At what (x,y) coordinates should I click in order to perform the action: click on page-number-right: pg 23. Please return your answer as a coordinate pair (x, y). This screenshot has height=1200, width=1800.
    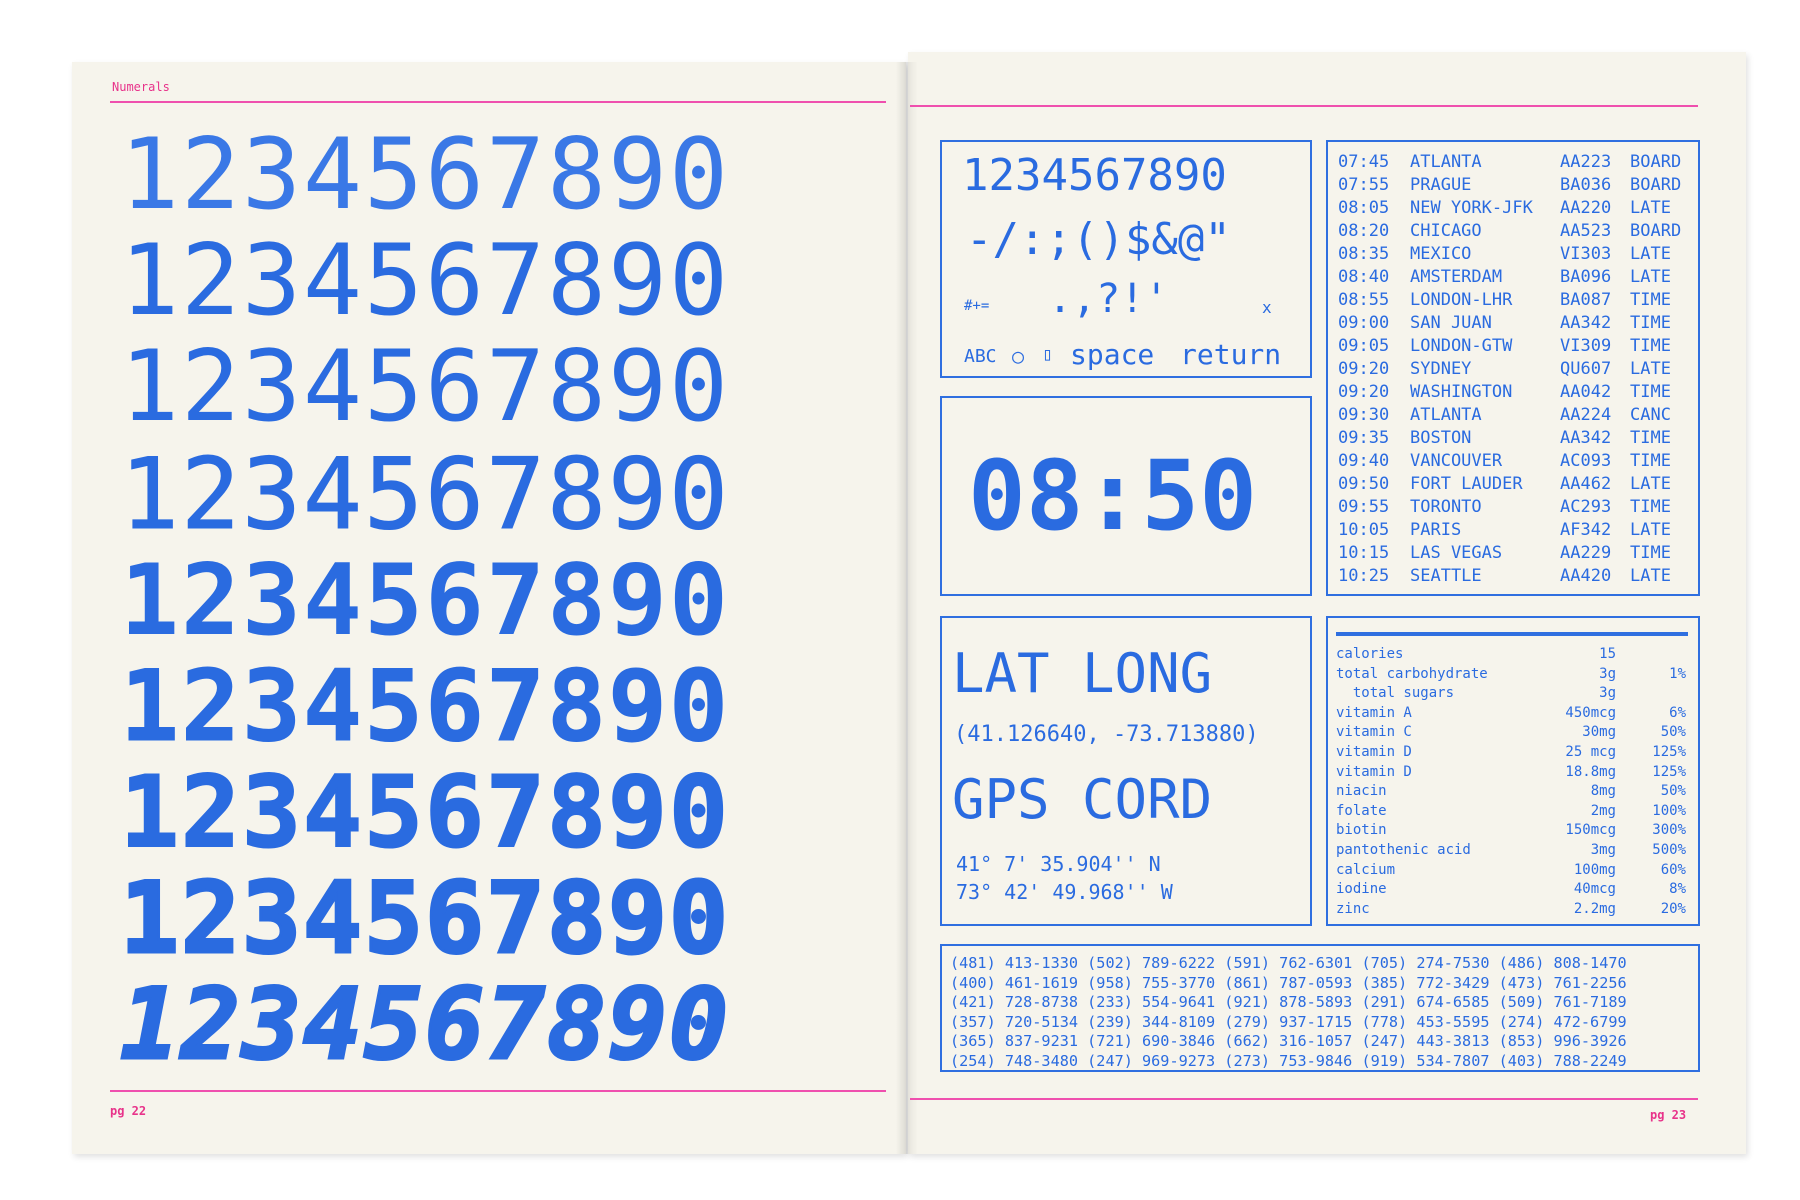
    Looking at the image, I should click on (1668, 1115).